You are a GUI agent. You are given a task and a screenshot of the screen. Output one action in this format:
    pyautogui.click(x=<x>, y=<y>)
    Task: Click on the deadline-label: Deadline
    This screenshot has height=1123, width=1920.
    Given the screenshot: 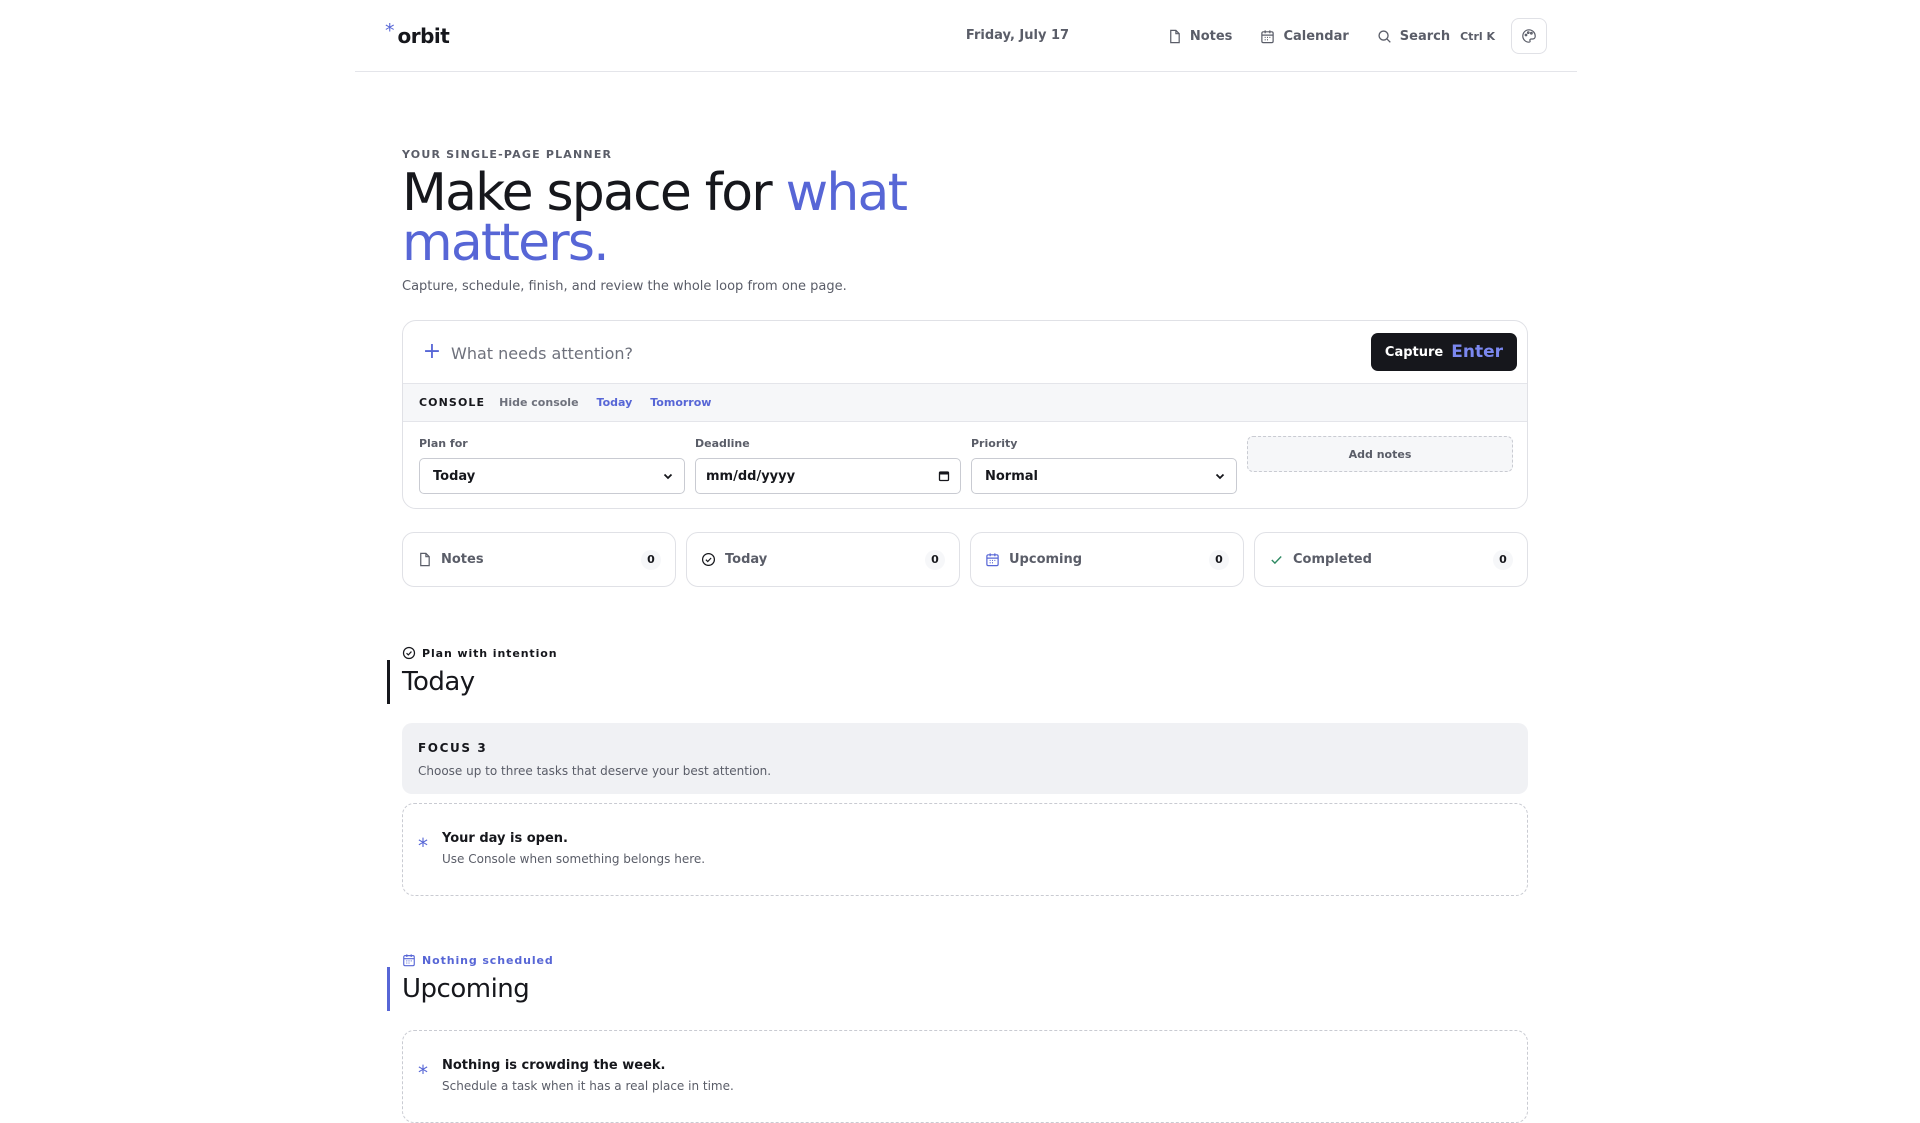 What is the action you would take?
    pyautogui.click(x=722, y=443)
    